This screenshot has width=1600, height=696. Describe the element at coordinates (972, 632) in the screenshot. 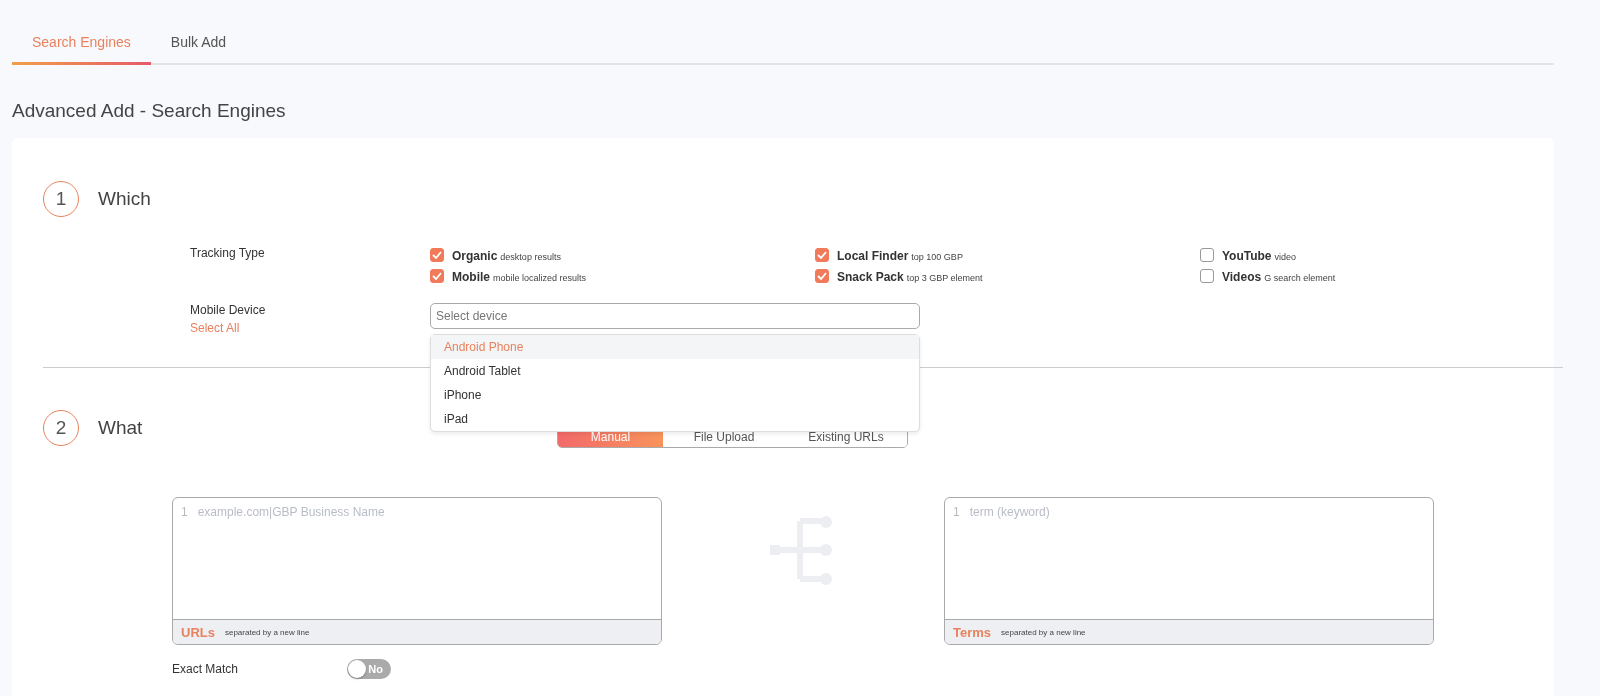

I see `panel-title: Terms` at that location.